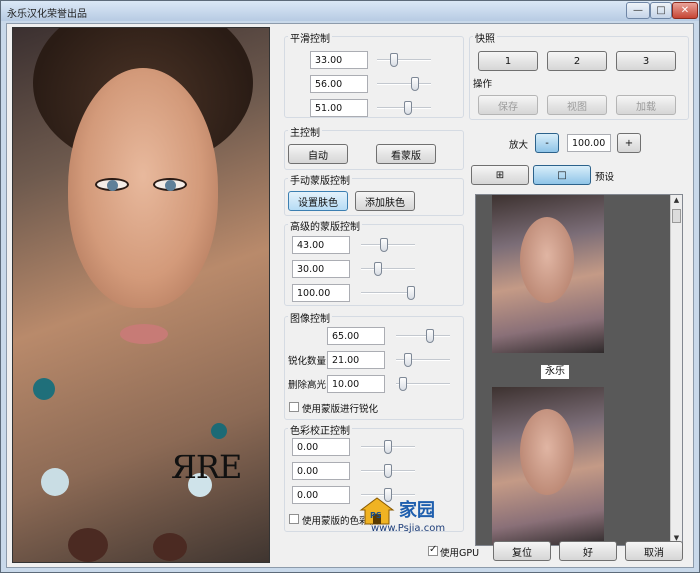 Image resolution: width=700 pixels, height=573 pixels. I want to click on preset-label: 预设, so click(605, 177).